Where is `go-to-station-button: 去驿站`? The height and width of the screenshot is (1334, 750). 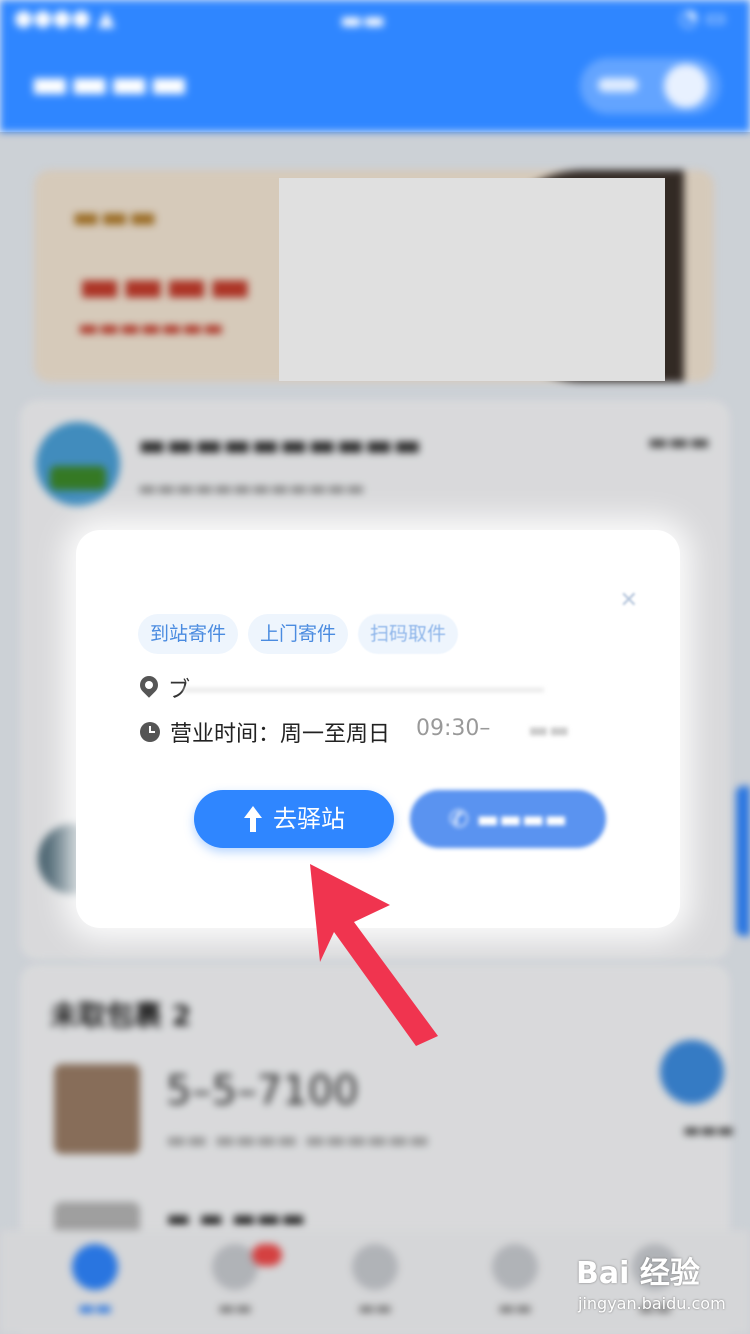
go-to-station-button: 去驿站 is located at coordinates (294, 819).